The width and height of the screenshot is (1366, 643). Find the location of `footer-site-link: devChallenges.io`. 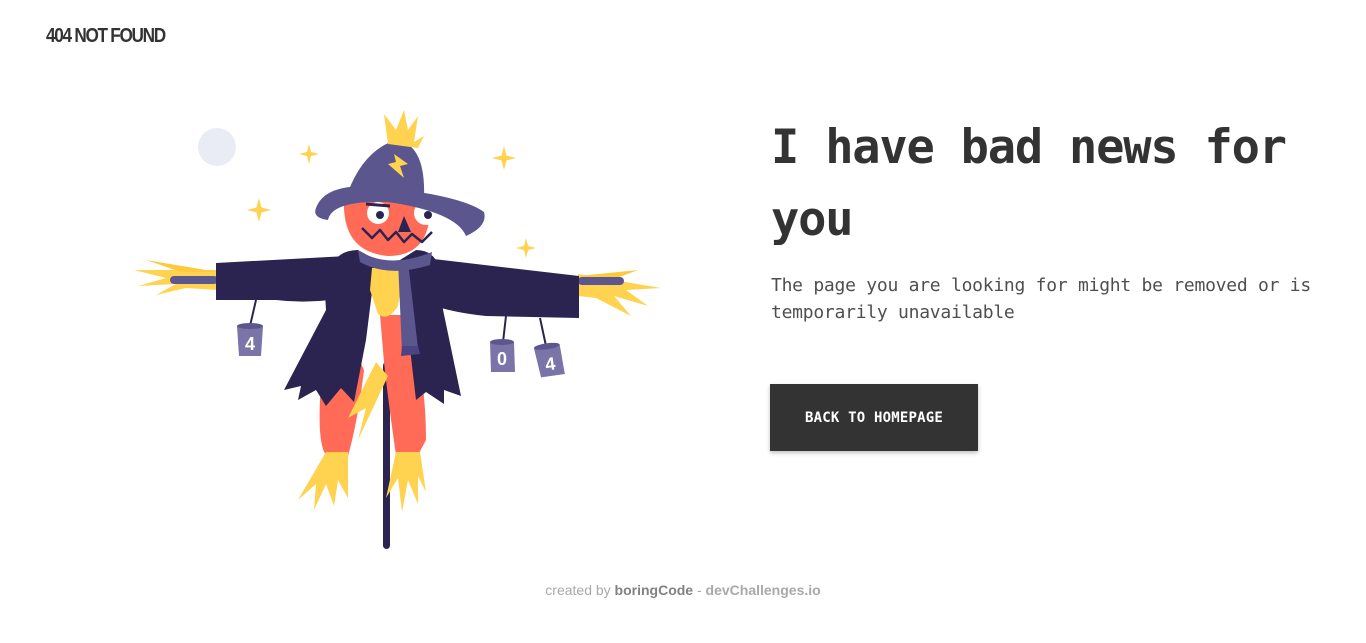

footer-site-link: devChallenges.io is located at coordinates (763, 590).